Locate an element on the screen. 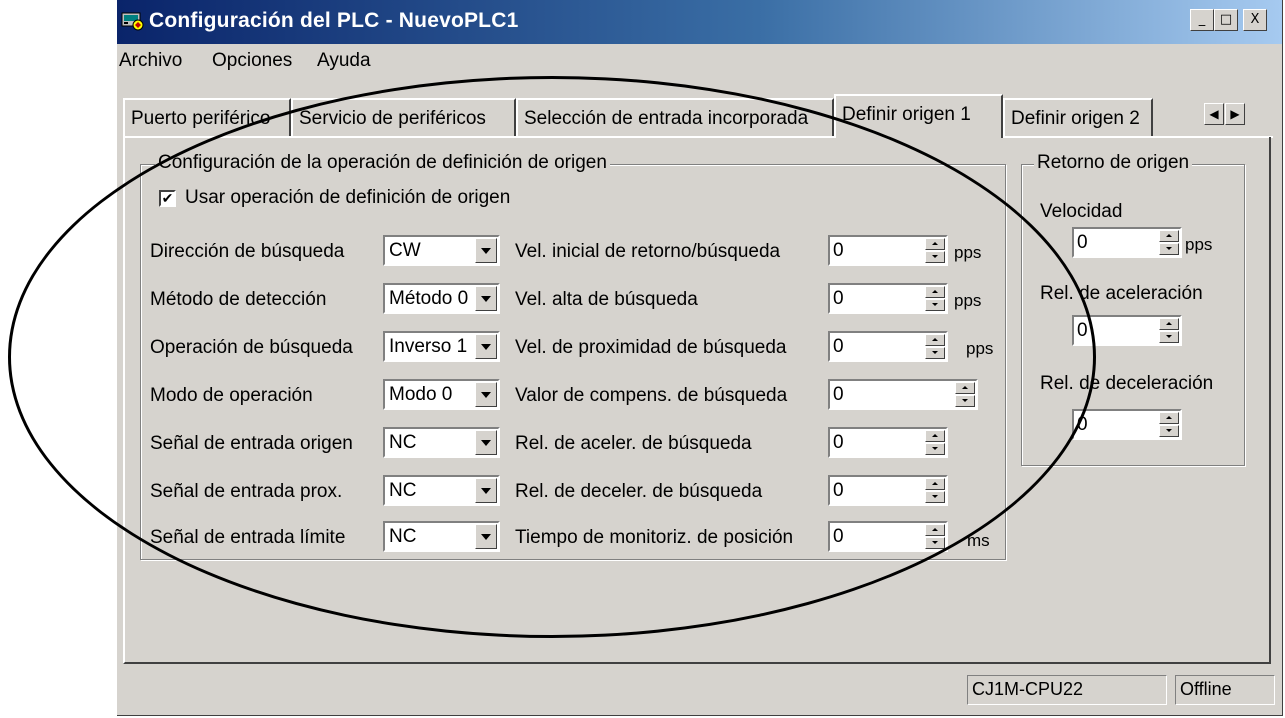 This screenshot has height=718, width=1285. vel-proximidad-spinner: 0 is located at coordinates (888, 346).